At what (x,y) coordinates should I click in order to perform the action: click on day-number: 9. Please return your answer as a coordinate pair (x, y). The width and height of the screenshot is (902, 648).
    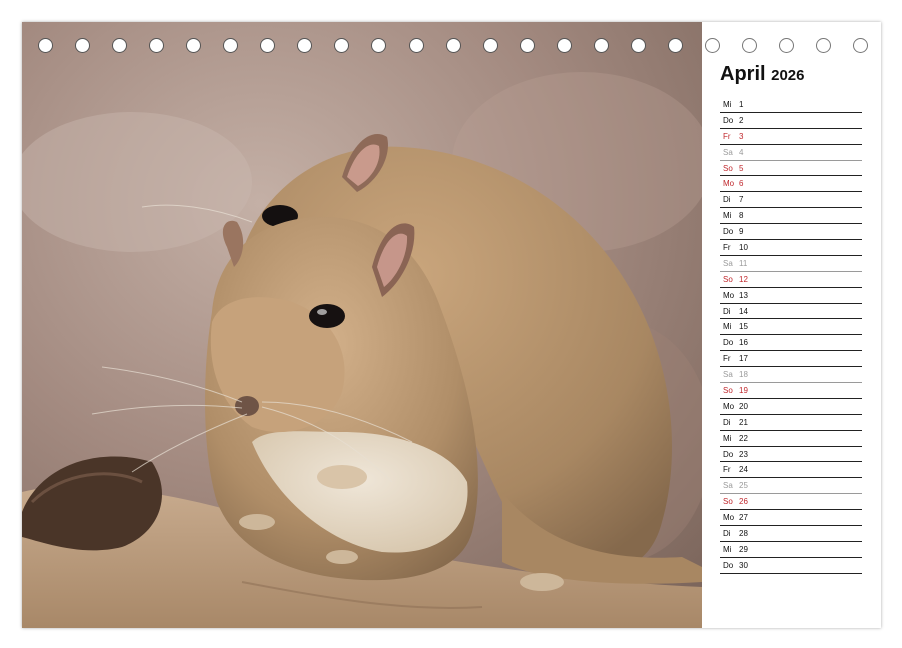
    Looking at the image, I should click on (741, 232).